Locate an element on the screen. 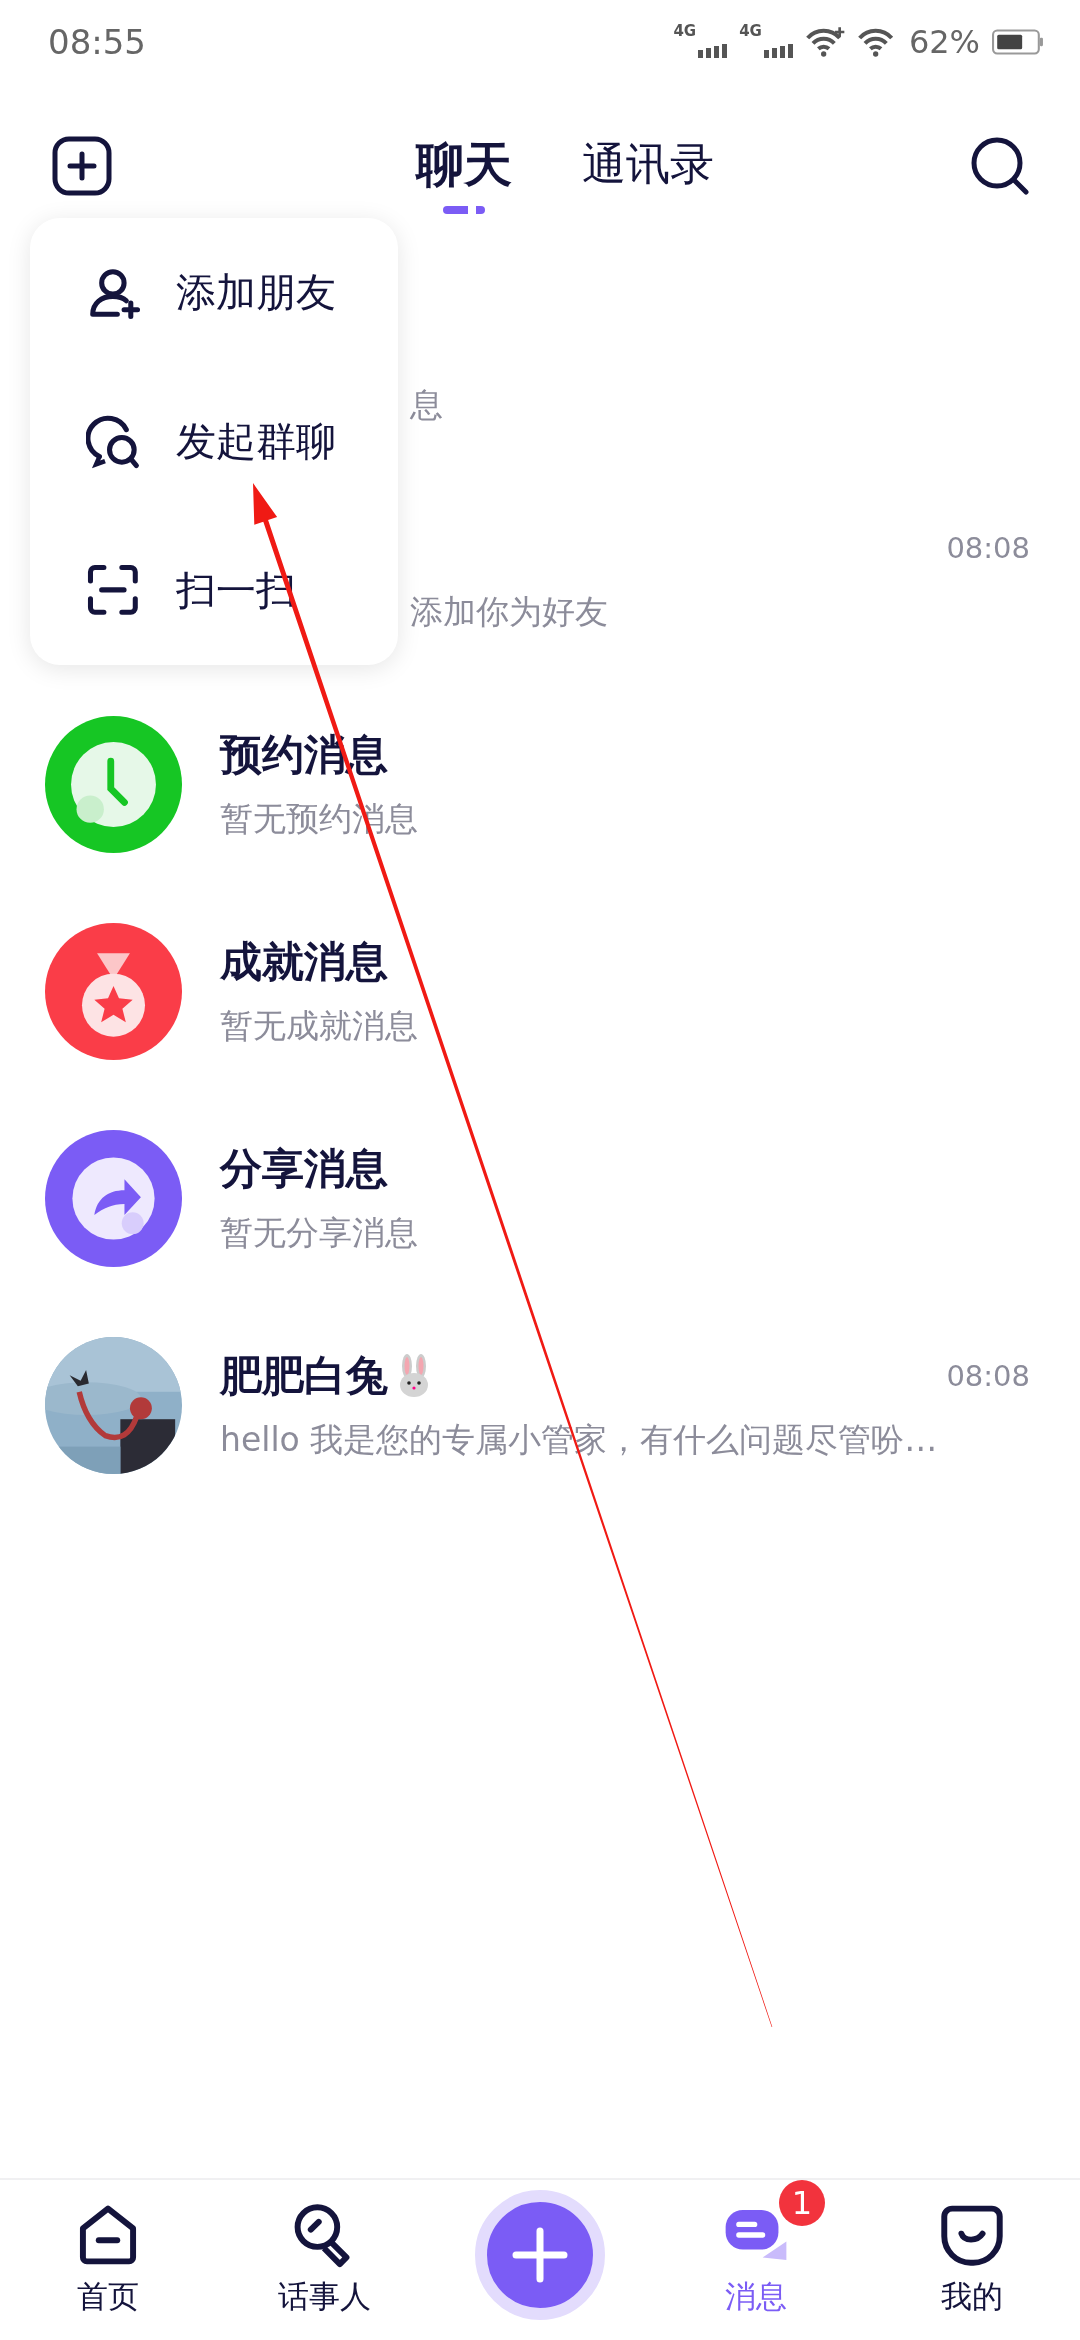  unread-badge: 1 is located at coordinates (802, 2203).